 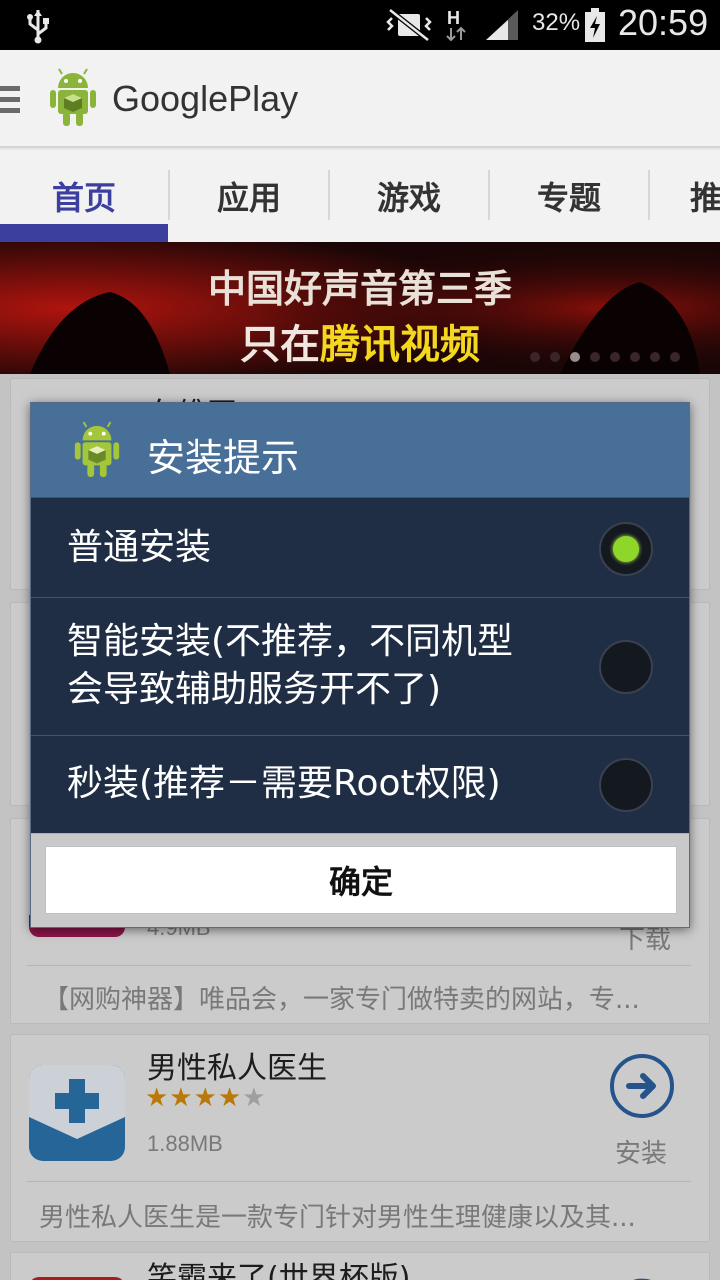 What do you see at coordinates (409, 25) in the screenshot?
I see `vibrate-mute-icon` at bounding box center [409, 25].